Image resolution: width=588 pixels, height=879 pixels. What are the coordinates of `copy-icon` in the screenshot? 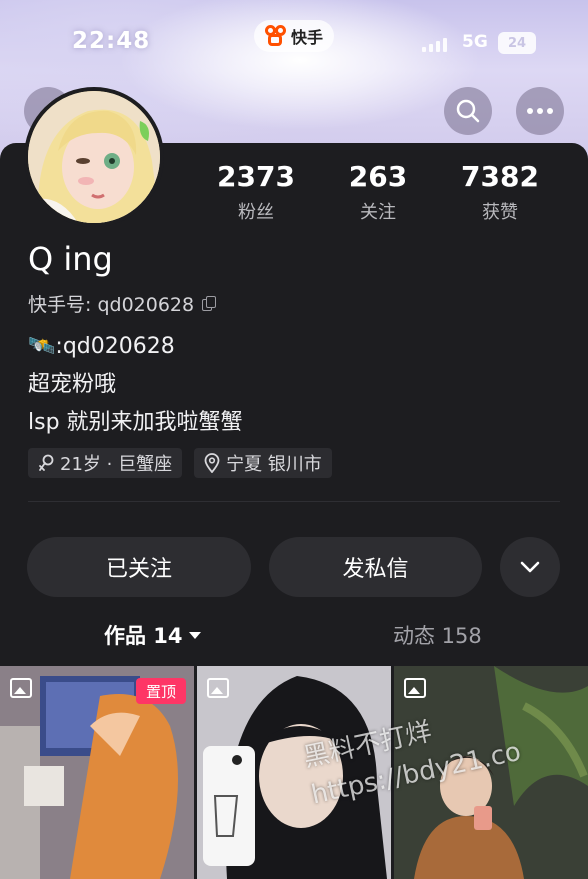 It's located at (210, 303).